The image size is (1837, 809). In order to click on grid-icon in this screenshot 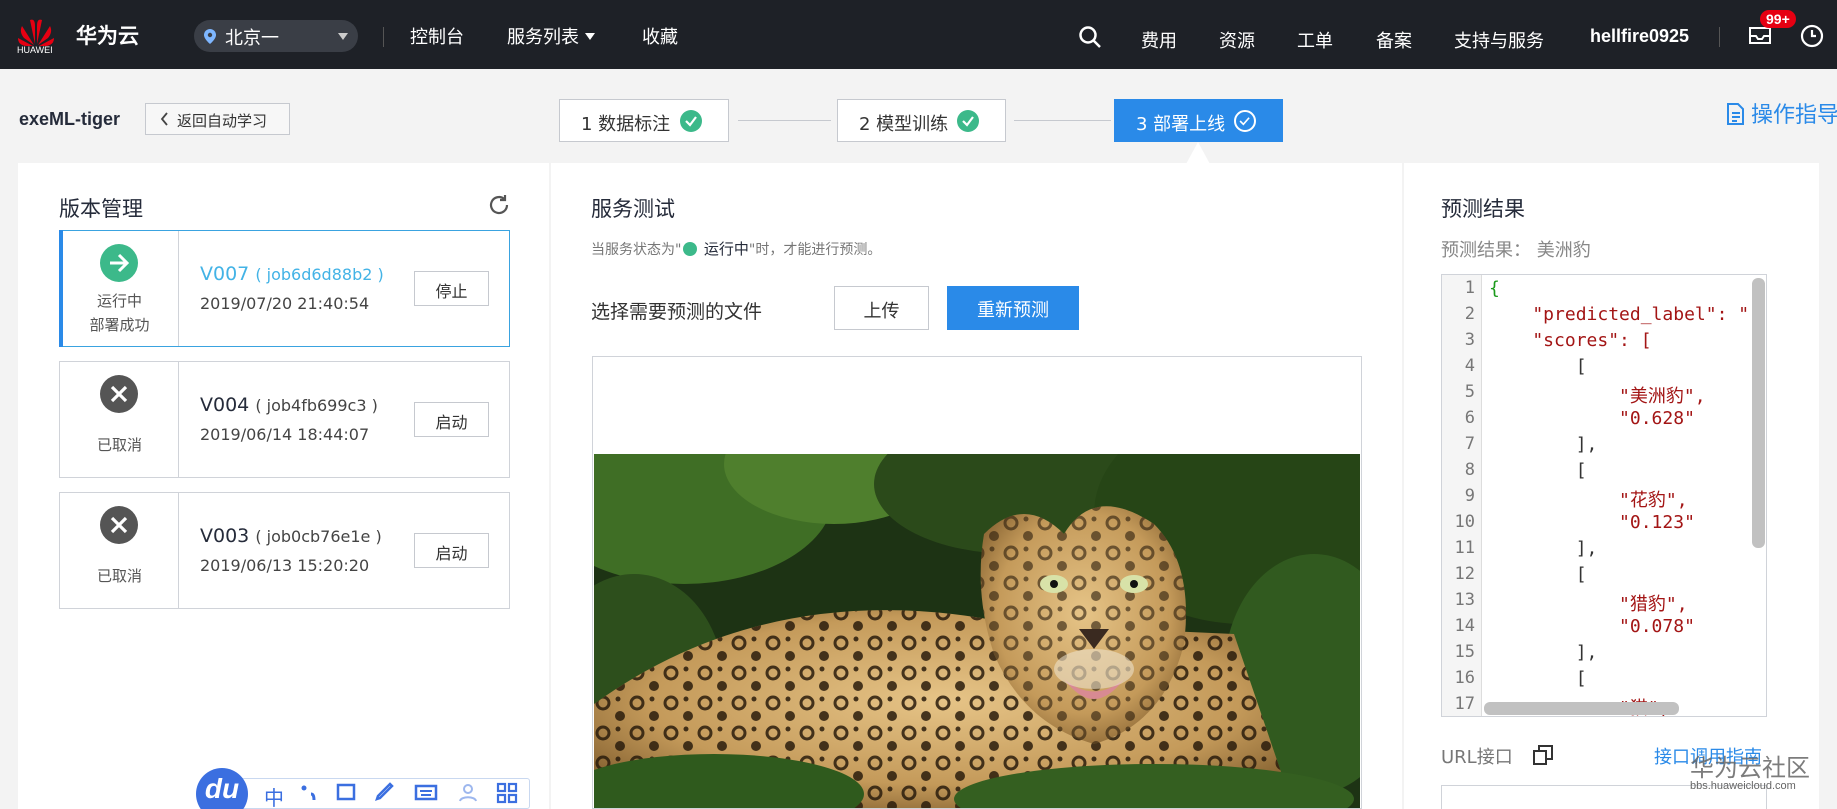, I will do `click(507, 793)`.